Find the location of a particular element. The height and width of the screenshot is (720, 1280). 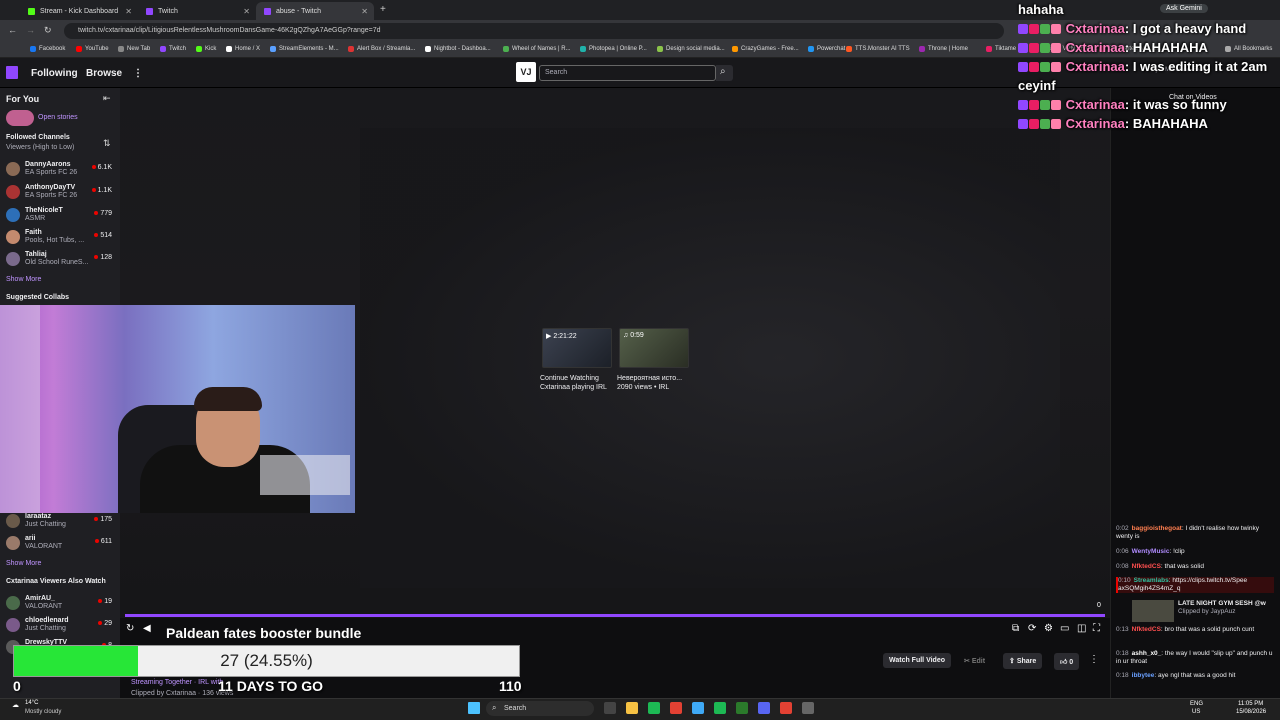

show-more-suggested: Show More is located at coordinates (23, 563).